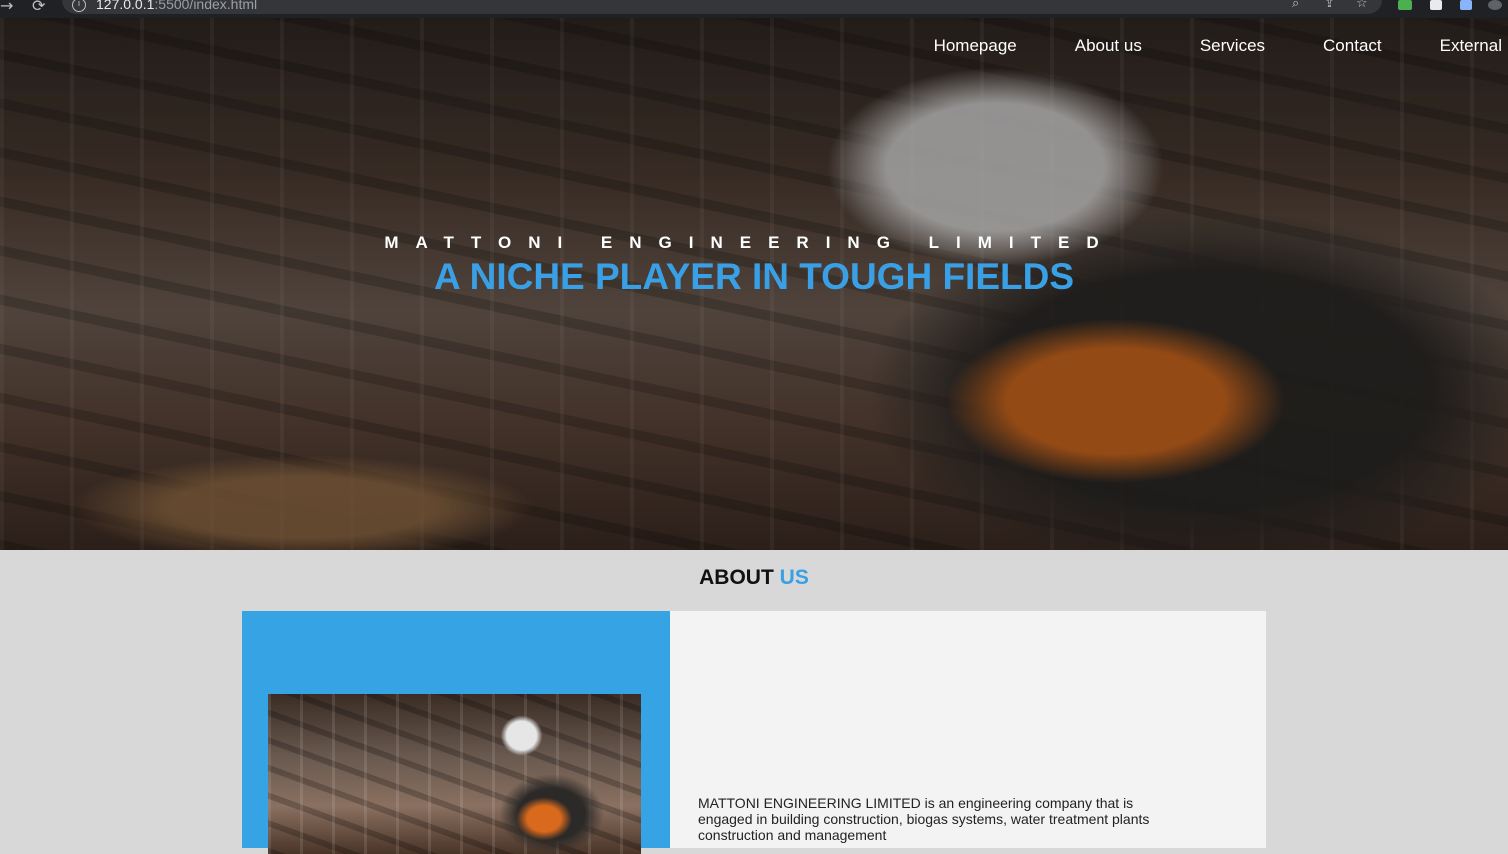 This screenshot has height=854, width=1508. Describe the element at coordinates (750, 242) in the screenshot. I see `hero-company-name: MATTONI ENGINEERING LIMITED` at that location.